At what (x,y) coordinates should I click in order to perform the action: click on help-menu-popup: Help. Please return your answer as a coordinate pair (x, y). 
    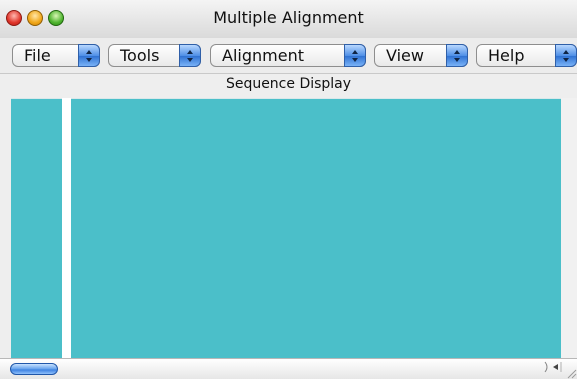
    Looking at the image, I should click on (526, 55).